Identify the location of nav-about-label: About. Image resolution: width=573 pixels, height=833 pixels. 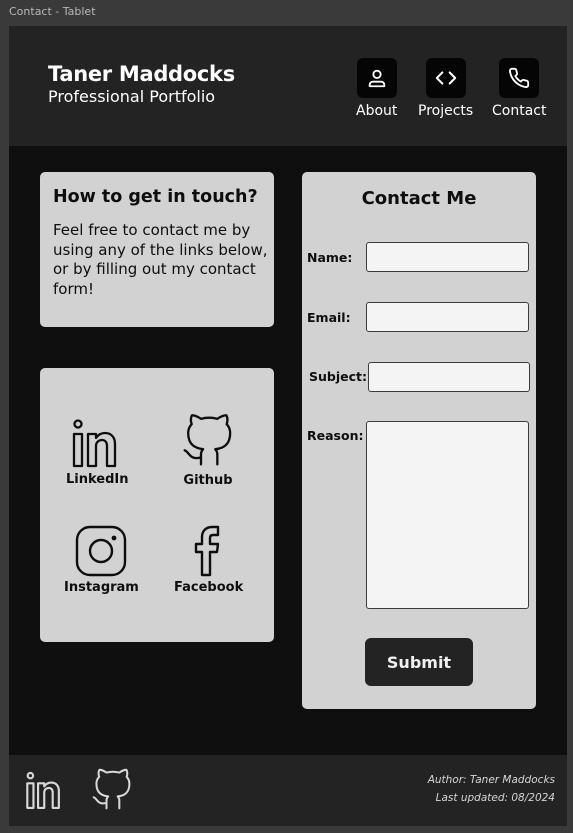
(377, 111).